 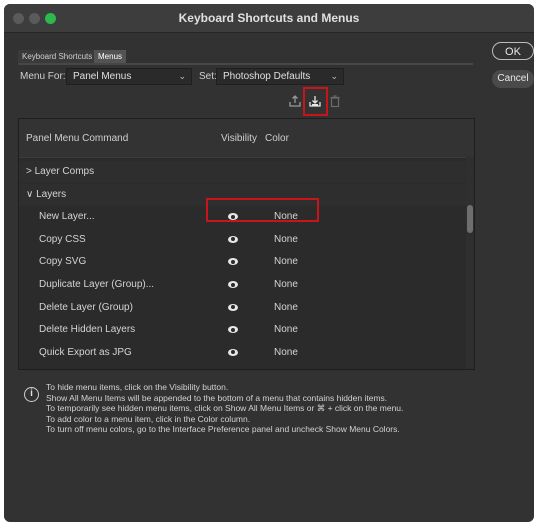 What do you see at coordinates (242, 330) in the screenshot?
I see `table-row: Delete Hidden Layers None` at bounding box center [242, 330].